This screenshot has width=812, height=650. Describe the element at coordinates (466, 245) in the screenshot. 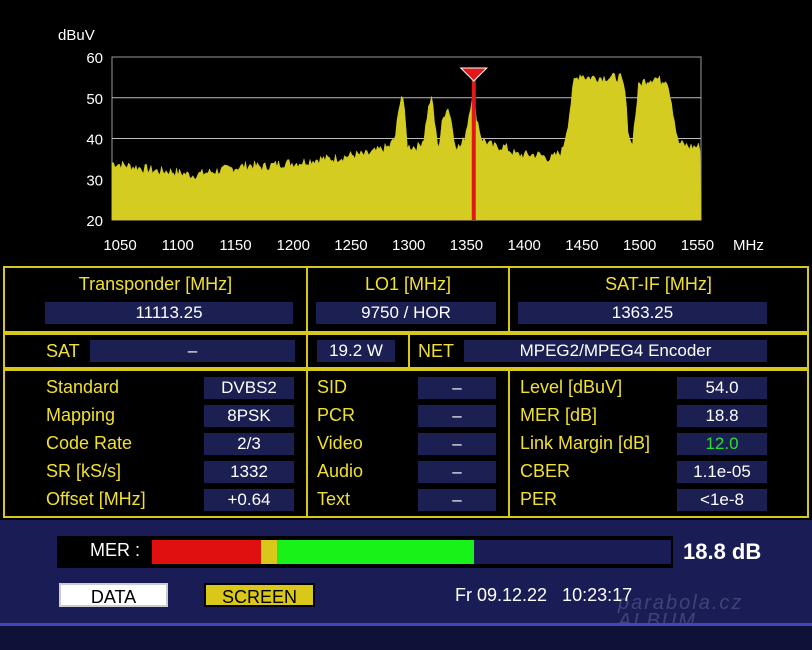

I see `x-tick-label: 1350` at that location.